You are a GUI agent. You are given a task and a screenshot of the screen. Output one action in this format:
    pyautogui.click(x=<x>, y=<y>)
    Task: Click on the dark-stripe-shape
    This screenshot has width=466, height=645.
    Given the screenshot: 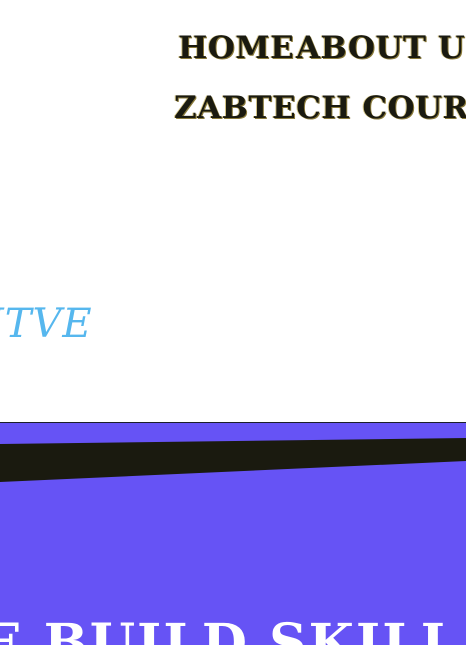 What is the action you would take?
    pyautogui.click(x=233, y=460)
    